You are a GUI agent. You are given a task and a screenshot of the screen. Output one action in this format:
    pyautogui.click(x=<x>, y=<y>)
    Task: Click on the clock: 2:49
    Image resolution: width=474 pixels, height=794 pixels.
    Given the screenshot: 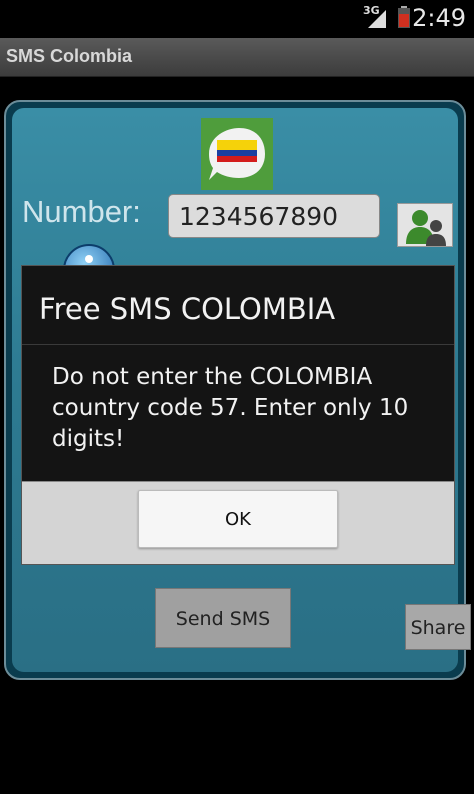 What is the action you would take?
    pyautogui.click(x=439, y=18)
    